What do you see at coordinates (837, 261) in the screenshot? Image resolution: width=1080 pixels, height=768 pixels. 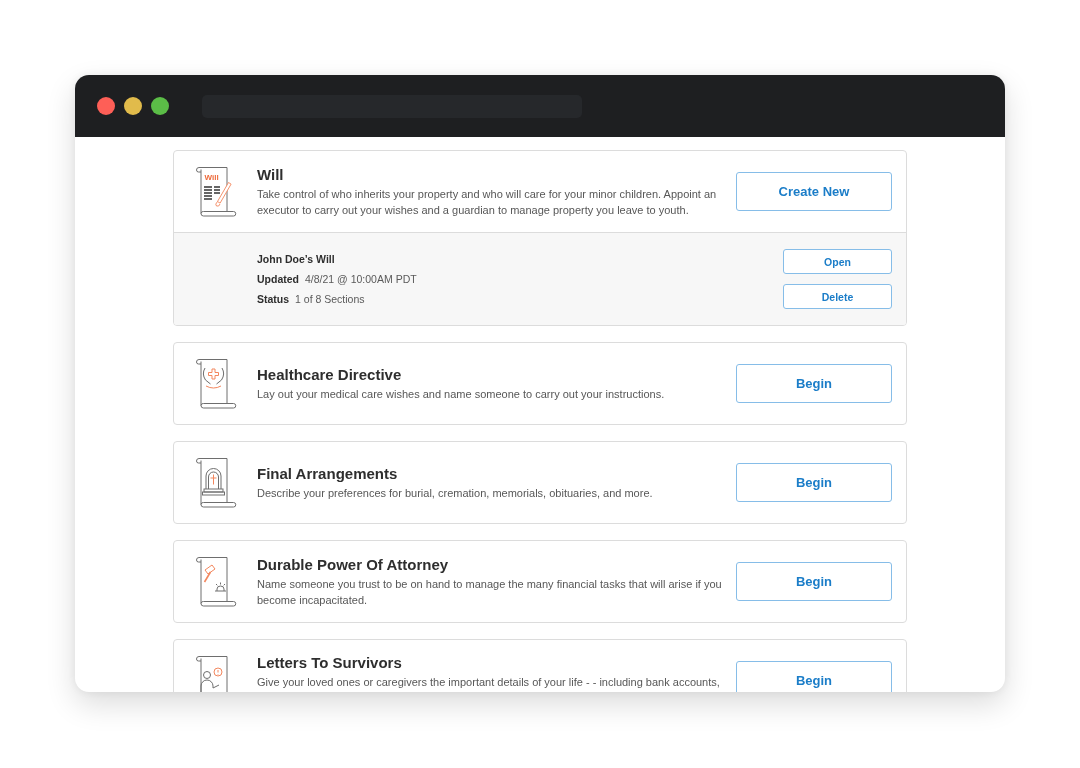 I see `document-action-button: Open` at bounding box center [837, 261].